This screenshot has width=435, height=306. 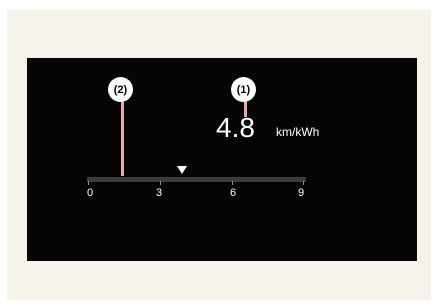 I want to click on average-marker-triangle, so click(x=182, y=170).